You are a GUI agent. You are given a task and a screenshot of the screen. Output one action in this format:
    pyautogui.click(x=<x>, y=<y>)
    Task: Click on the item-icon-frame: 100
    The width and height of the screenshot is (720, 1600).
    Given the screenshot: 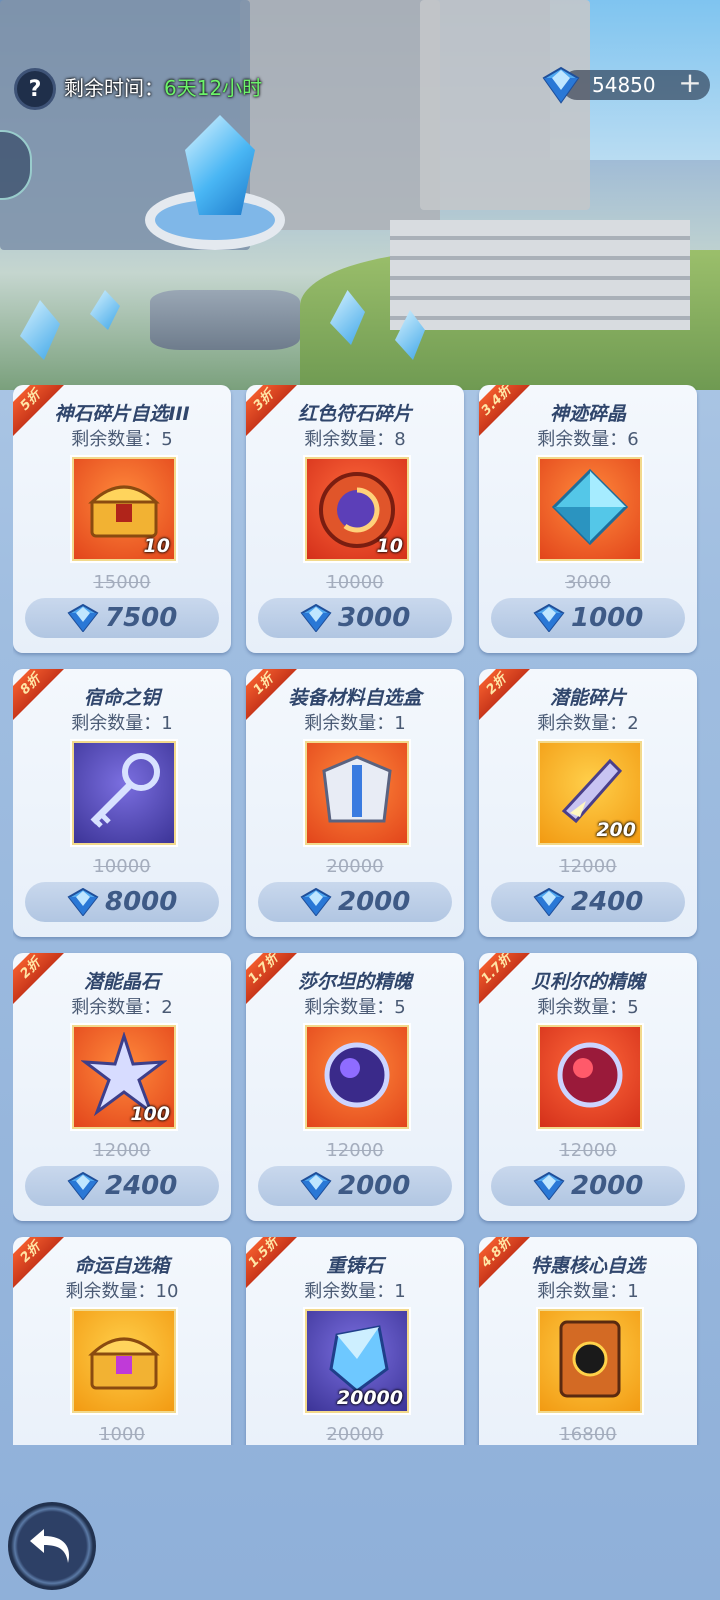 What is the action you would take?
    pyautogui.click(x=124, y=1077)
    